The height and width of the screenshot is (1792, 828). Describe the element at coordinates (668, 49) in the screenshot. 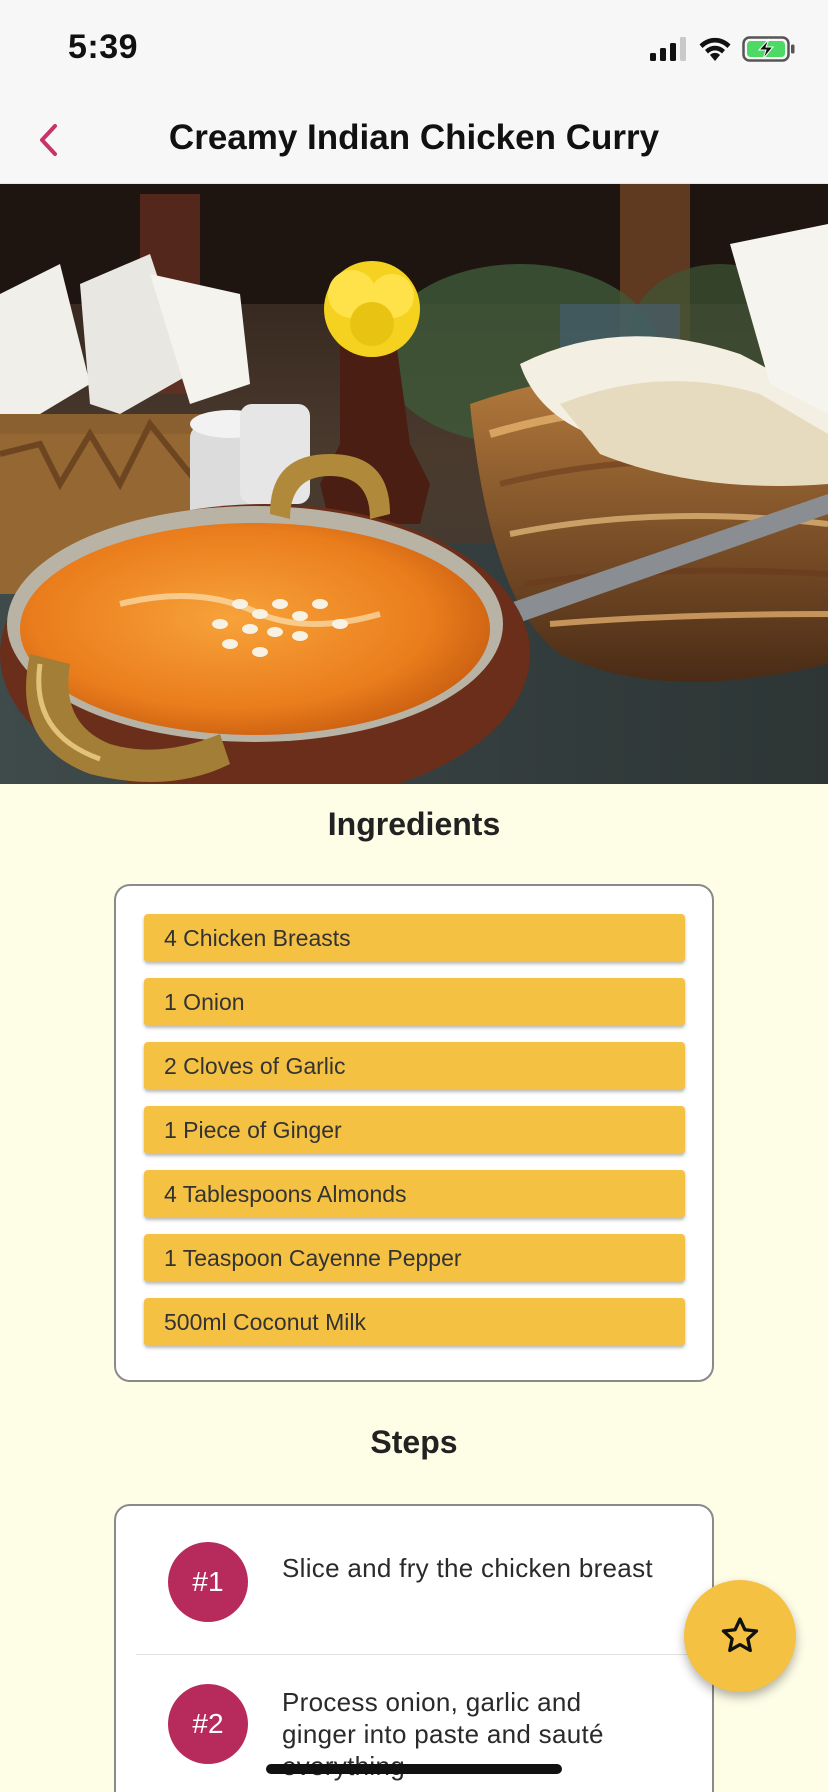

I see `cellular-signal-icon` at that location.